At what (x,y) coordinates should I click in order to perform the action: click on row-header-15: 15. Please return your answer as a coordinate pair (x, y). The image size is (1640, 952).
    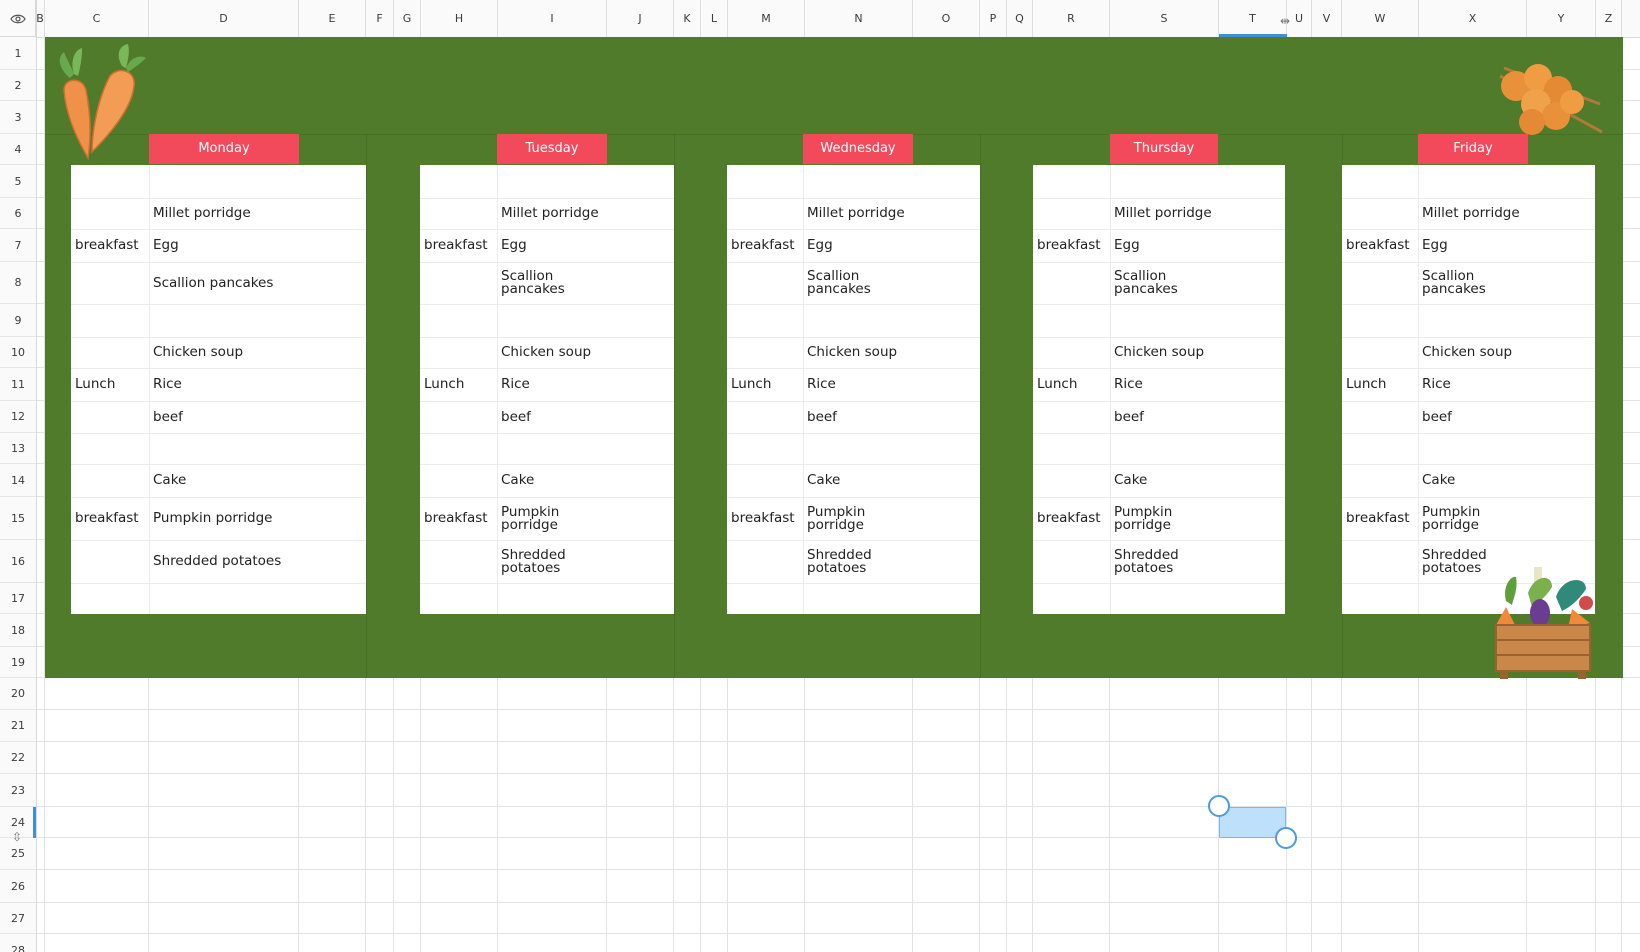
    Looking at the image, I should click on (18, 518).